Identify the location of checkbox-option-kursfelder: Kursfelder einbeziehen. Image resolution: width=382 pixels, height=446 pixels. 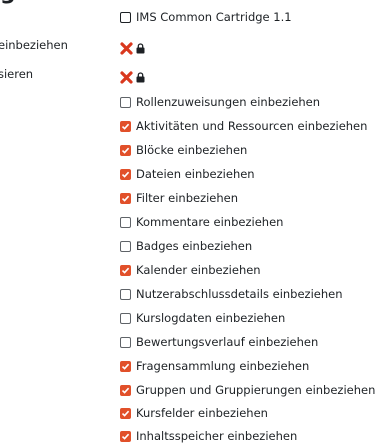
(194, 413).